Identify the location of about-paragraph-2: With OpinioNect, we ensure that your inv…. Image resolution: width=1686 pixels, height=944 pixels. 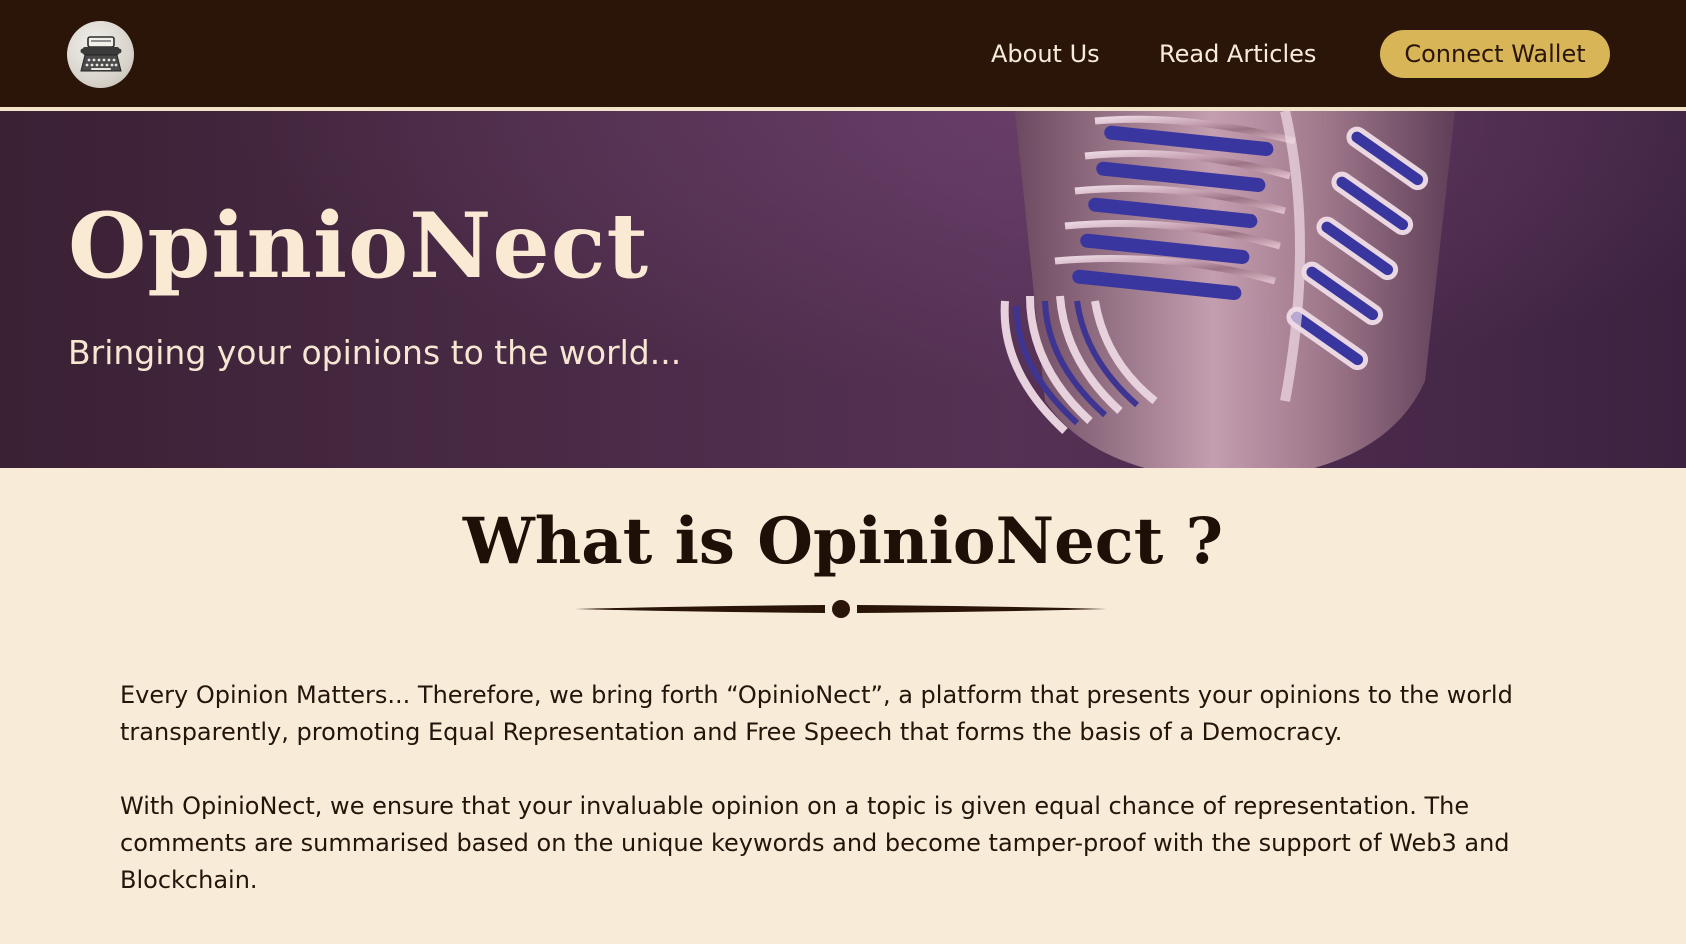
(815, 843).